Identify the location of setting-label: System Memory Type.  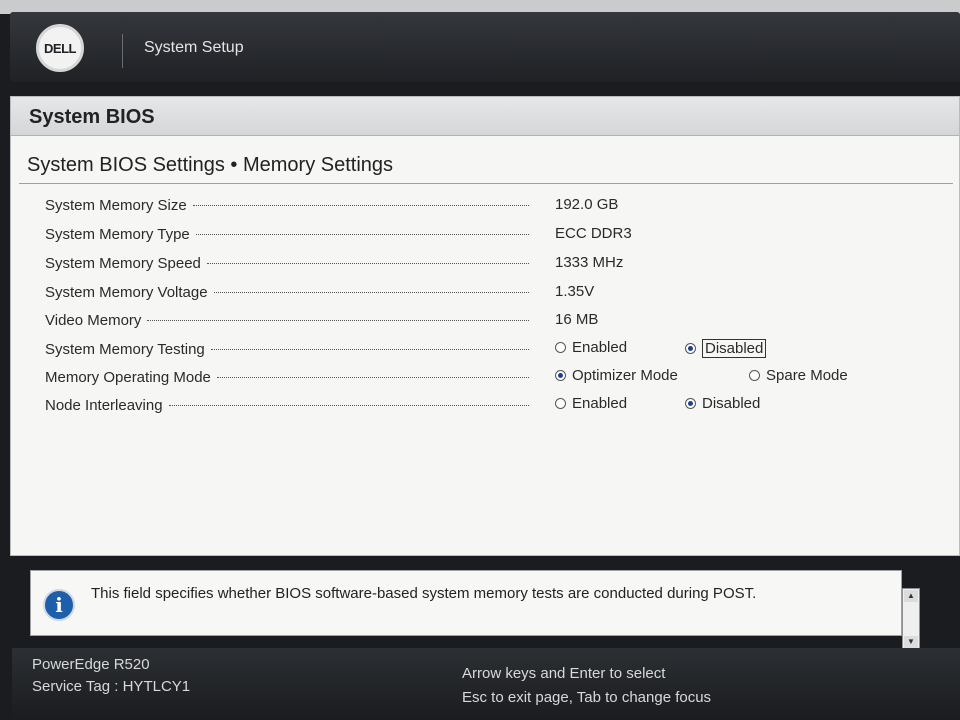
(117, 234).